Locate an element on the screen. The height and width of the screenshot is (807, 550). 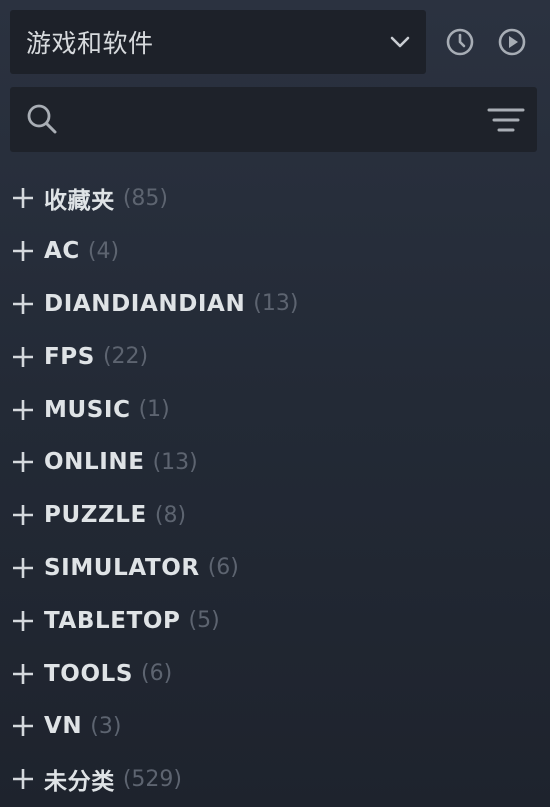
collection-name: VN is located at coordinates (63, 726).